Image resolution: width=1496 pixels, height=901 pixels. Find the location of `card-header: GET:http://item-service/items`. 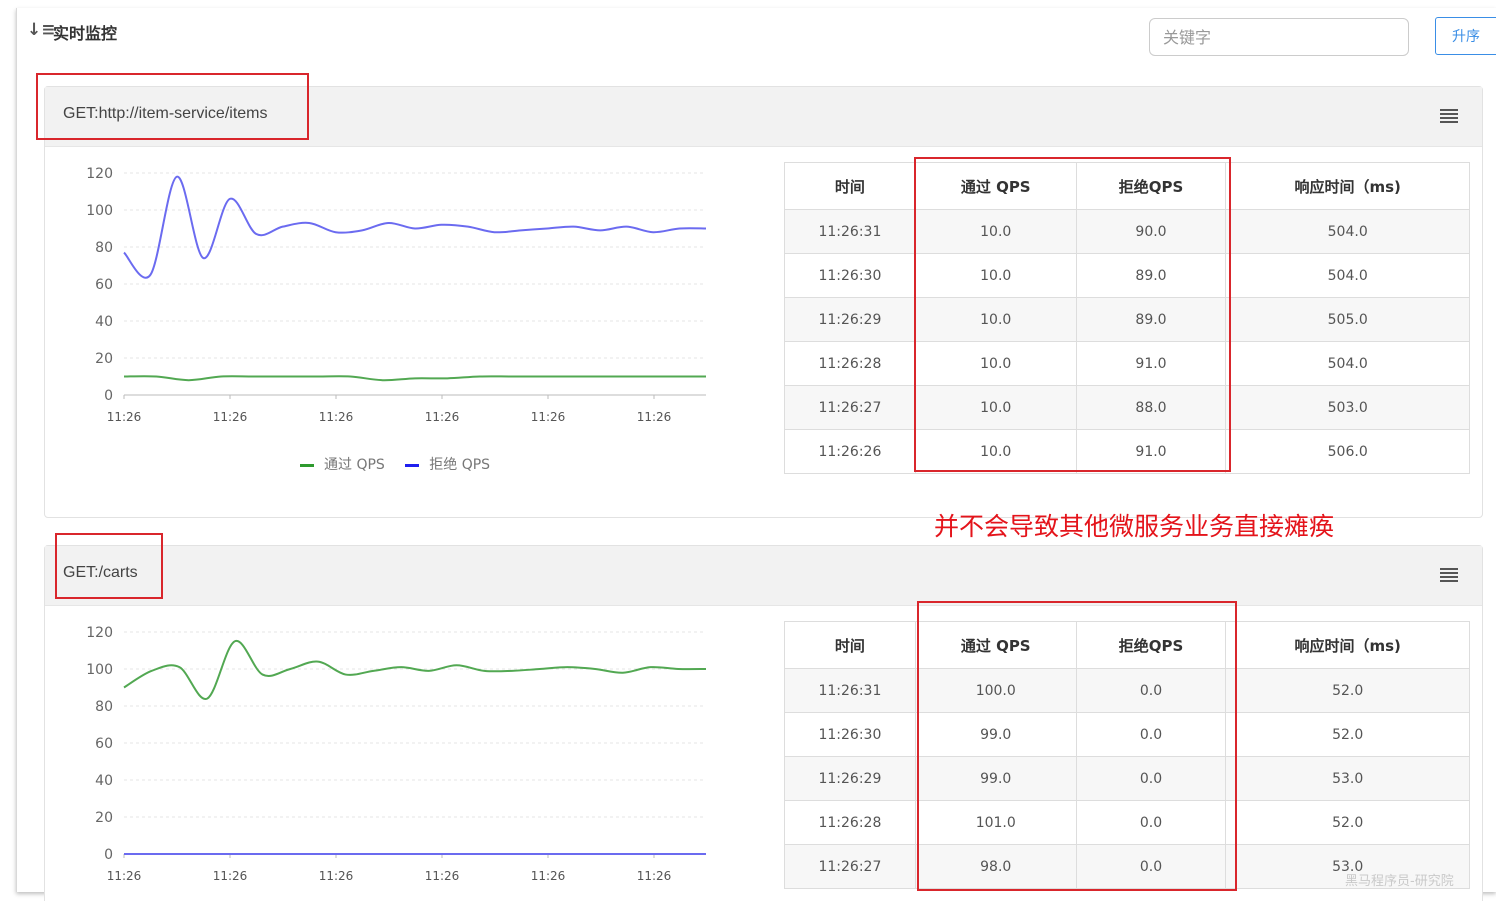

card-header: GET:http://item-service/items is located at coordinates (763, 117).